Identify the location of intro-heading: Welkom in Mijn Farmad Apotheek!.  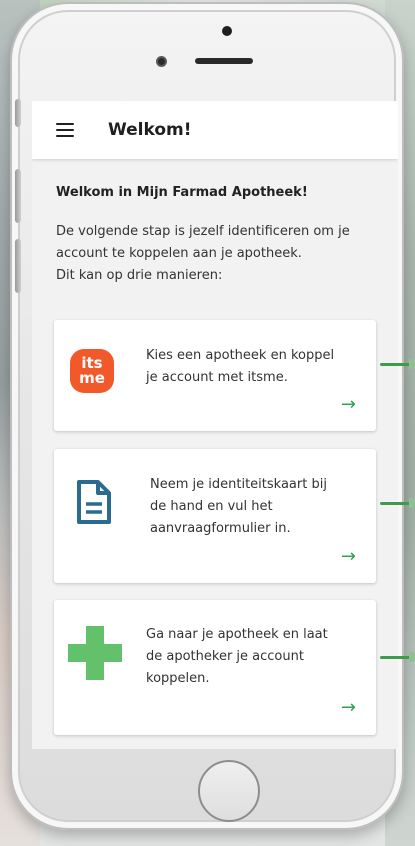
(182, 192).